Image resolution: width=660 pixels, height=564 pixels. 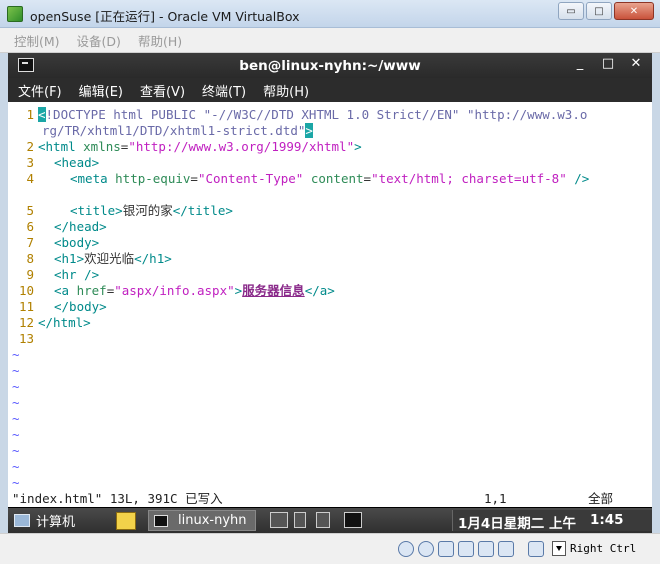 What do you see at coordinates (160, 40) in the screenshot?
I see `menu-help: 帮助(H)` at bounding box center [160, 40].